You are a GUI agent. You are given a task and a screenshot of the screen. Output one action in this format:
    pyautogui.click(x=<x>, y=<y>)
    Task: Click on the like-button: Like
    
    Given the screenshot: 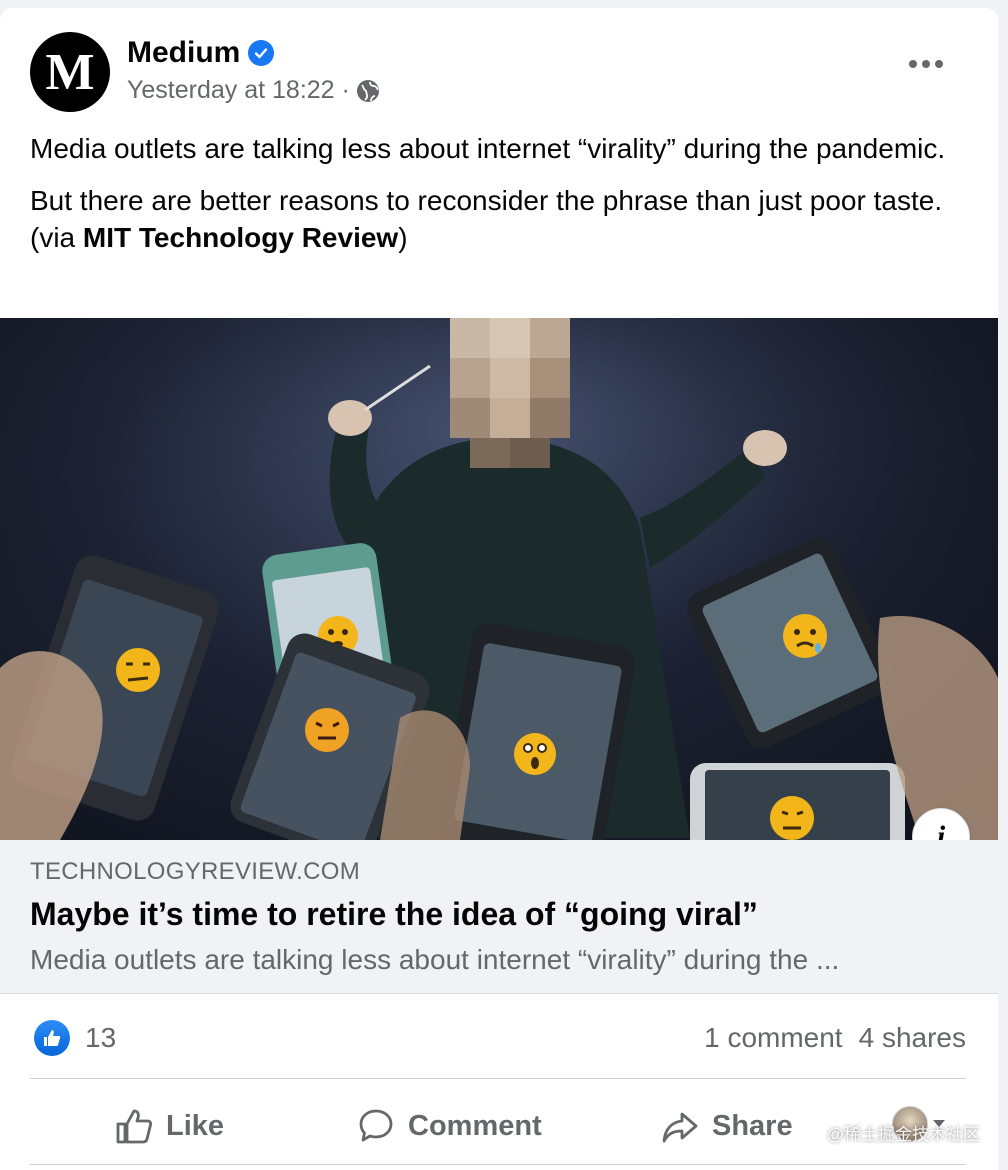 What is the action you would take?
    pyautogui.click(x=169, y=1126)
    